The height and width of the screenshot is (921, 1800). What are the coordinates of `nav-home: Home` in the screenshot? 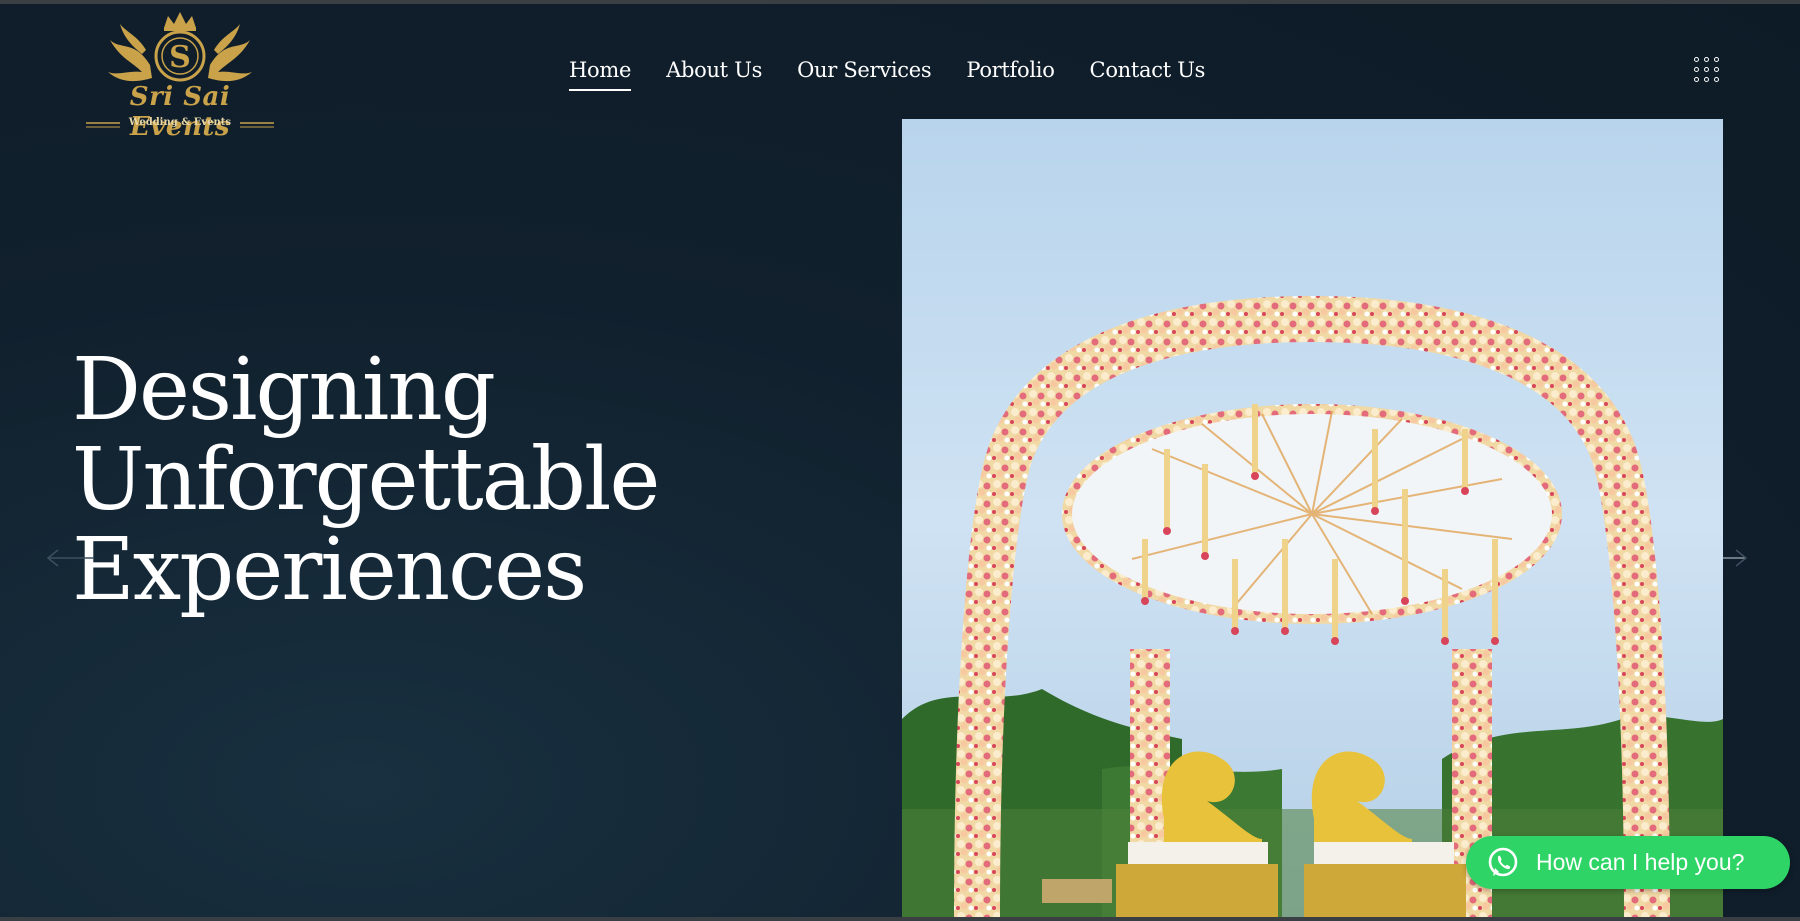 It's located at (600, 76).